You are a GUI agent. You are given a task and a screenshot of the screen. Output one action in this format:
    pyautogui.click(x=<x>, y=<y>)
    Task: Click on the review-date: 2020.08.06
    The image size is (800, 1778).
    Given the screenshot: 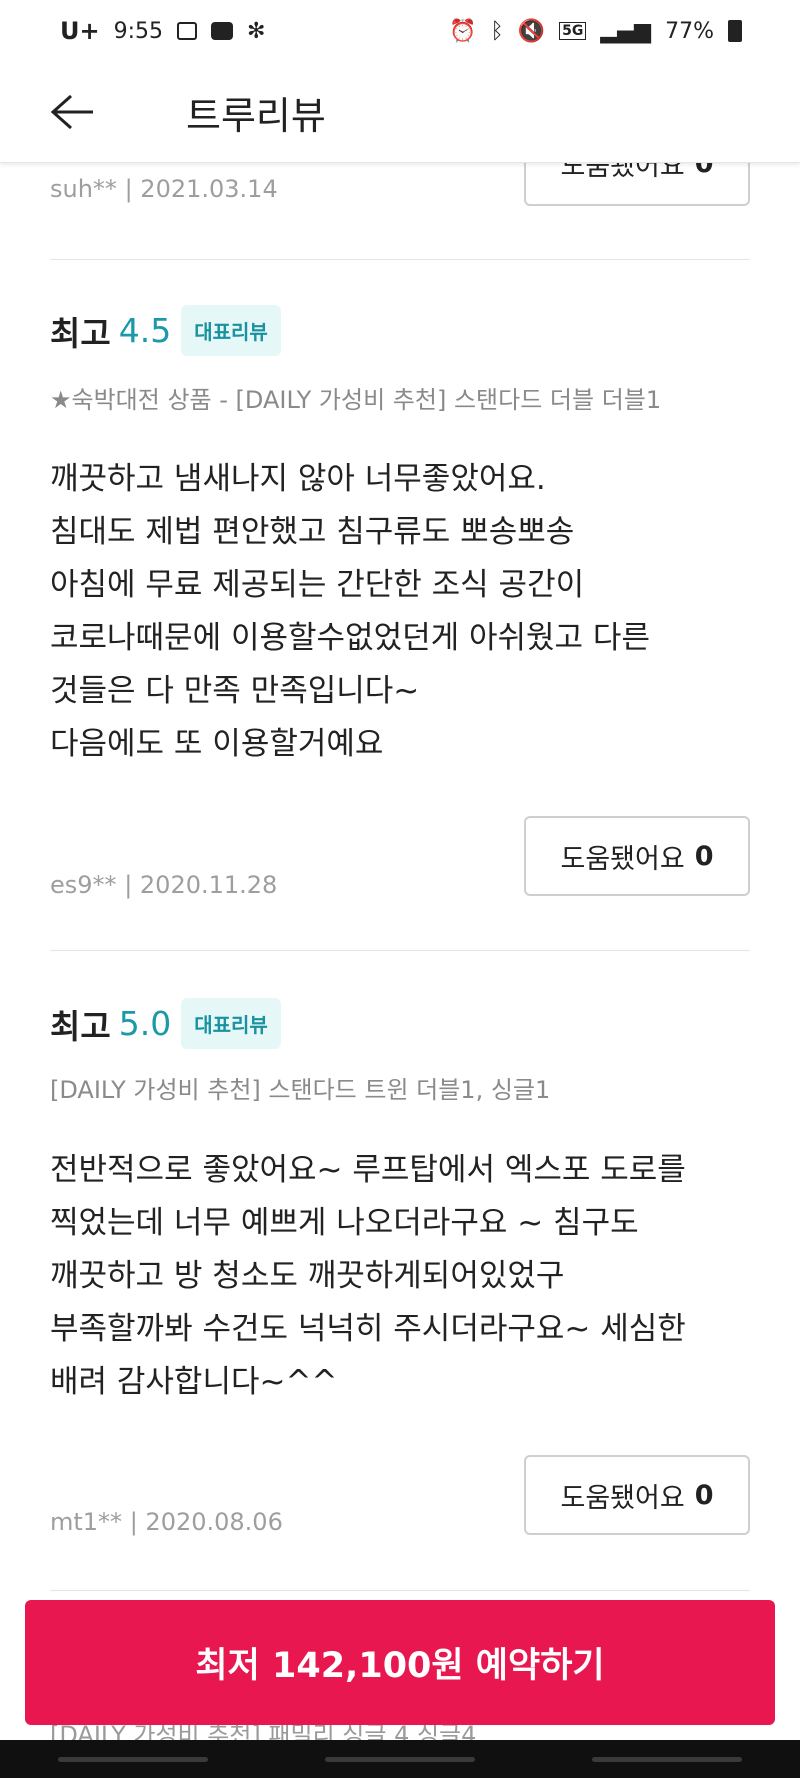 What is the action you would take?
    pyautogui.click(x=214, y=1522)
    